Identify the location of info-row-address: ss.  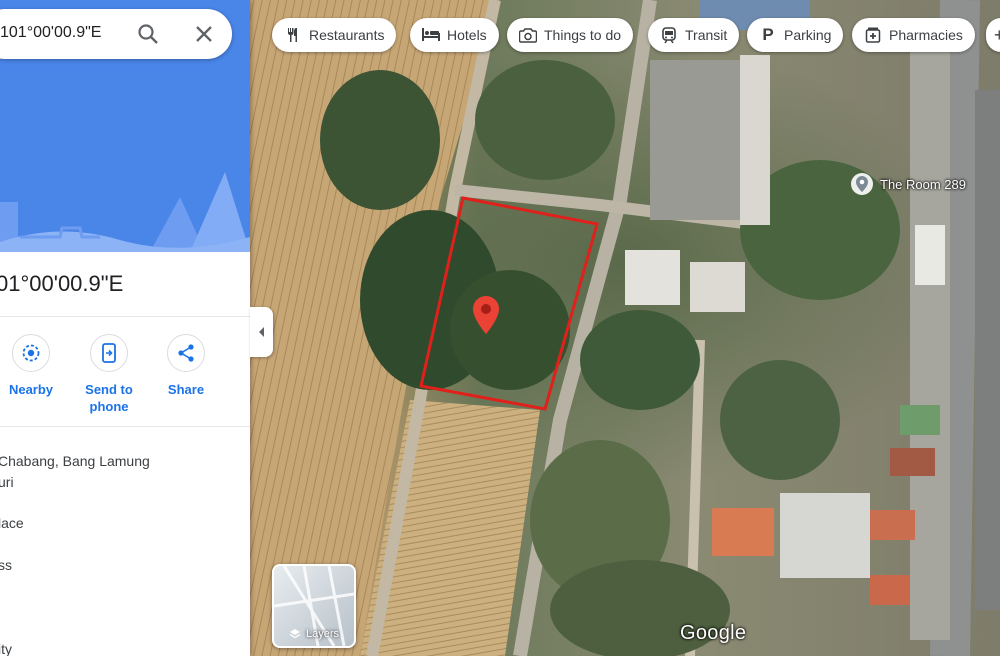
(6, 565).